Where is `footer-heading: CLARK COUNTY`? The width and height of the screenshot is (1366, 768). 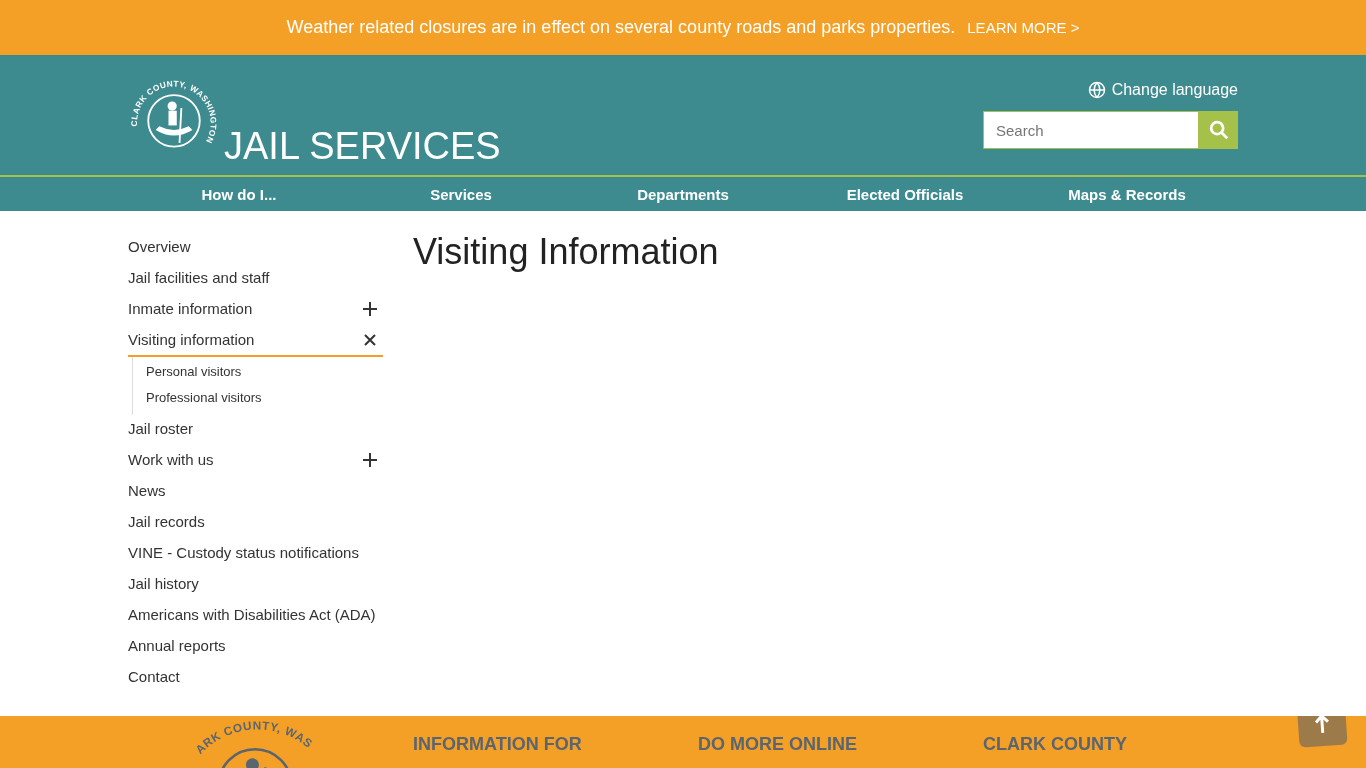 footer-heading: CLARK COUNTY is located at coordinates (1055, 745).